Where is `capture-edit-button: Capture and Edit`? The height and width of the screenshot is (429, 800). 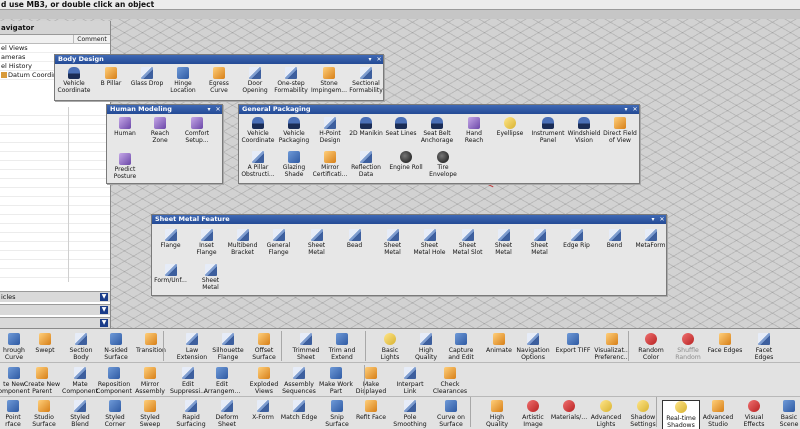 capture-edit-button: Capture and Edit is located at coordinates (461, 347).